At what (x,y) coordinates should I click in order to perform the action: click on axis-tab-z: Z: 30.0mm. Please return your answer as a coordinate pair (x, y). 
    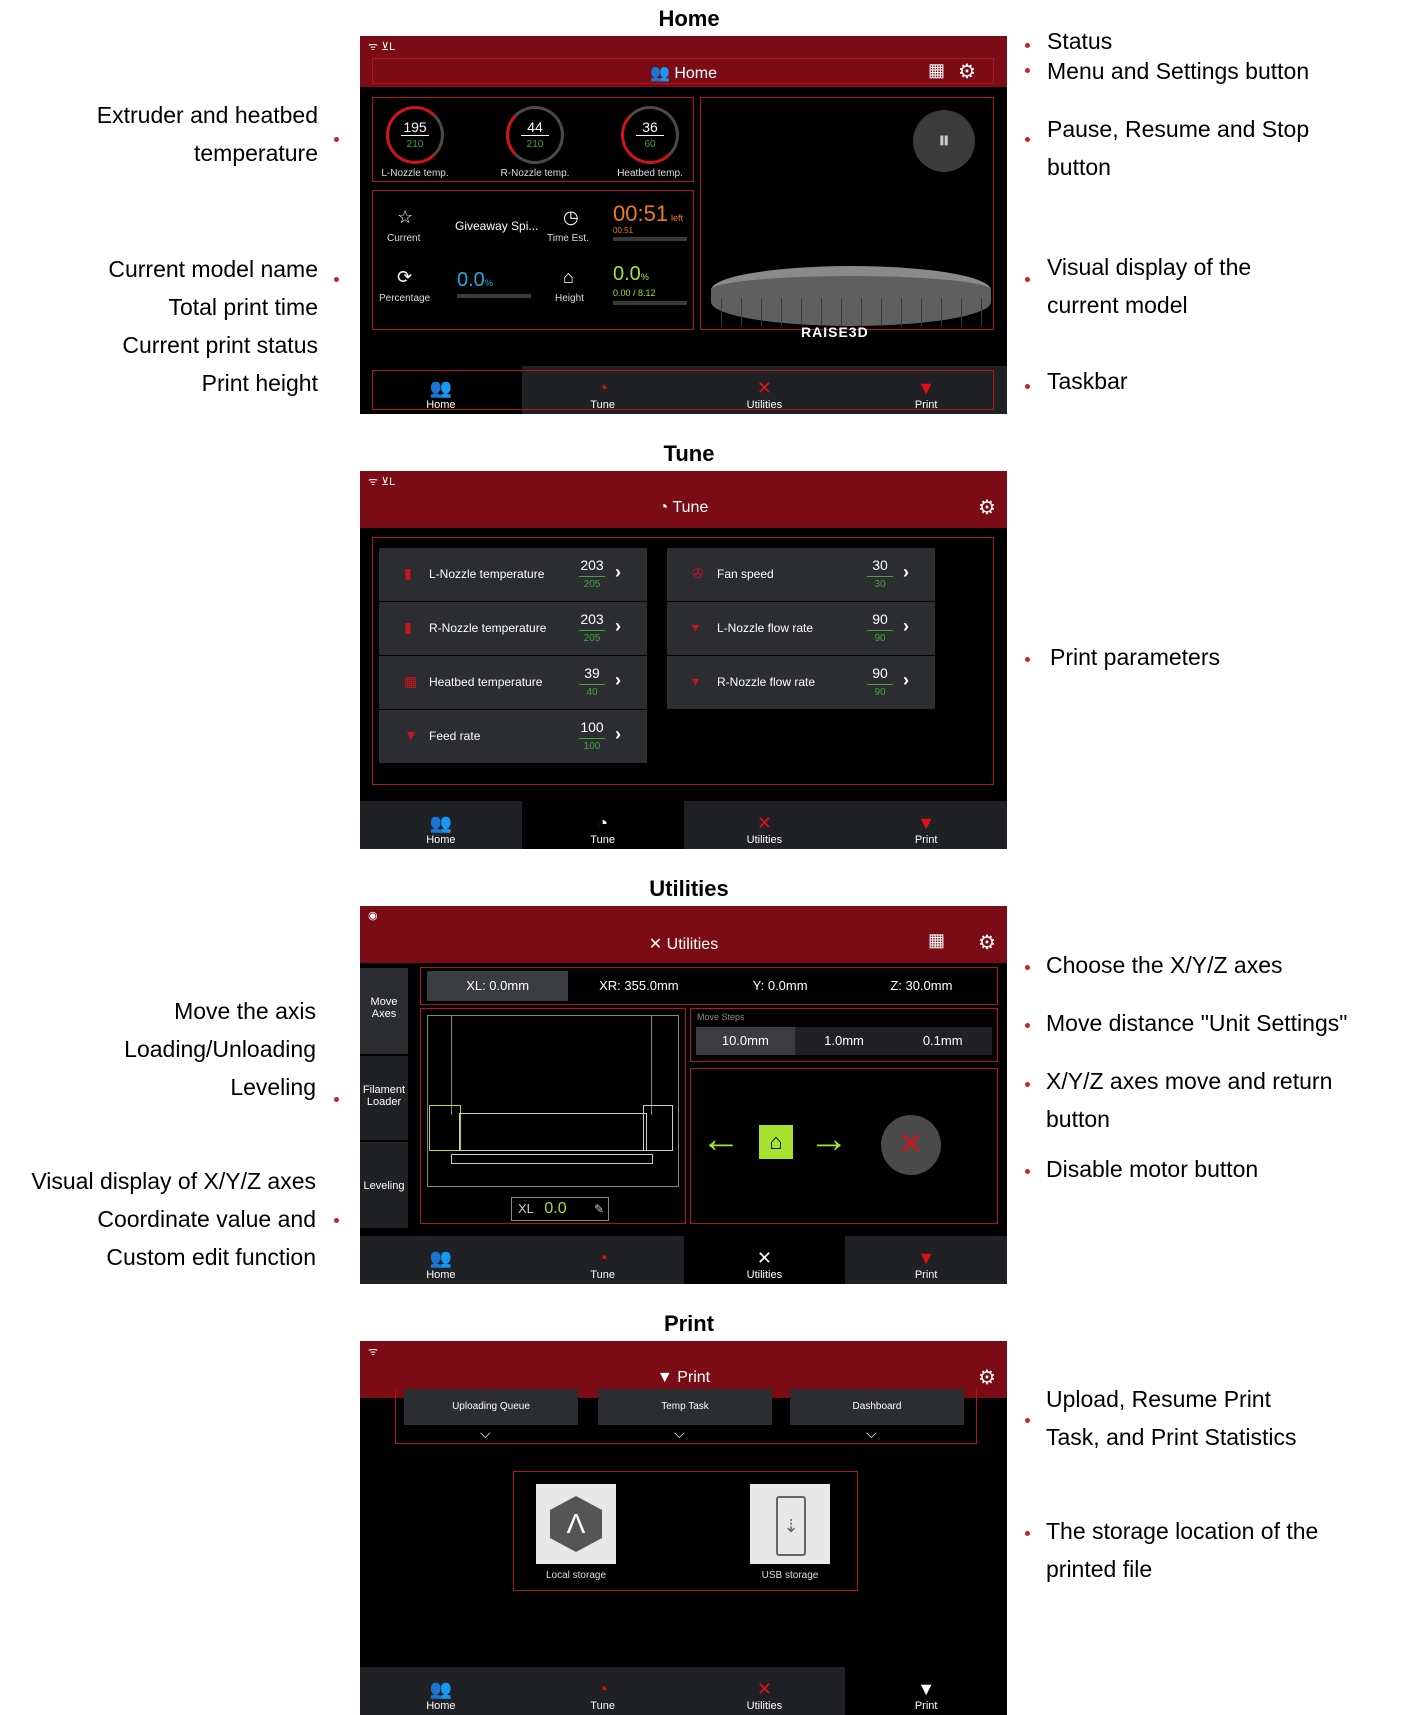
    Looking at the image, I should click on (921, 986).